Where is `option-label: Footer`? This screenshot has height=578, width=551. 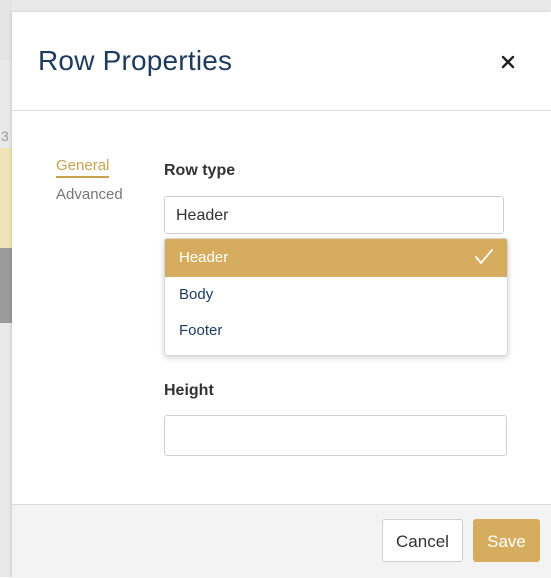 option-label: Footer is located at coordinates (201, 330).